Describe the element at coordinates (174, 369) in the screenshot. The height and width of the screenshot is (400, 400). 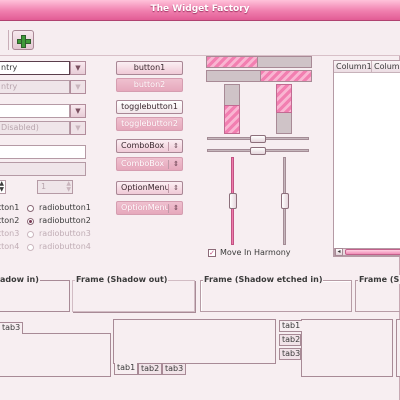
I see `notebook-2-tab-3: tab3` at that location.